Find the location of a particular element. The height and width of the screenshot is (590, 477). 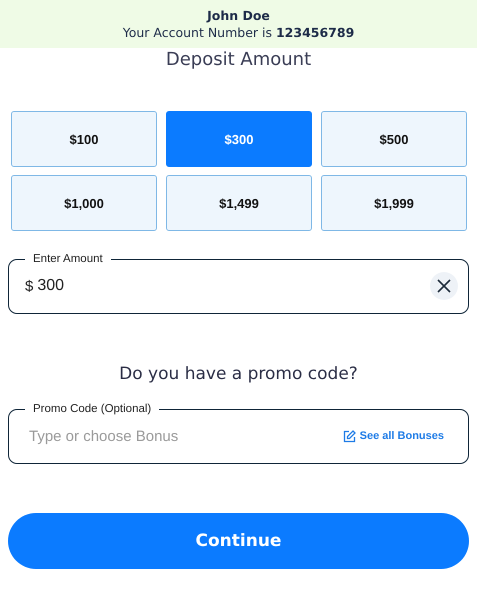

currency-symbol: $ is located at coordinates (29, 286).